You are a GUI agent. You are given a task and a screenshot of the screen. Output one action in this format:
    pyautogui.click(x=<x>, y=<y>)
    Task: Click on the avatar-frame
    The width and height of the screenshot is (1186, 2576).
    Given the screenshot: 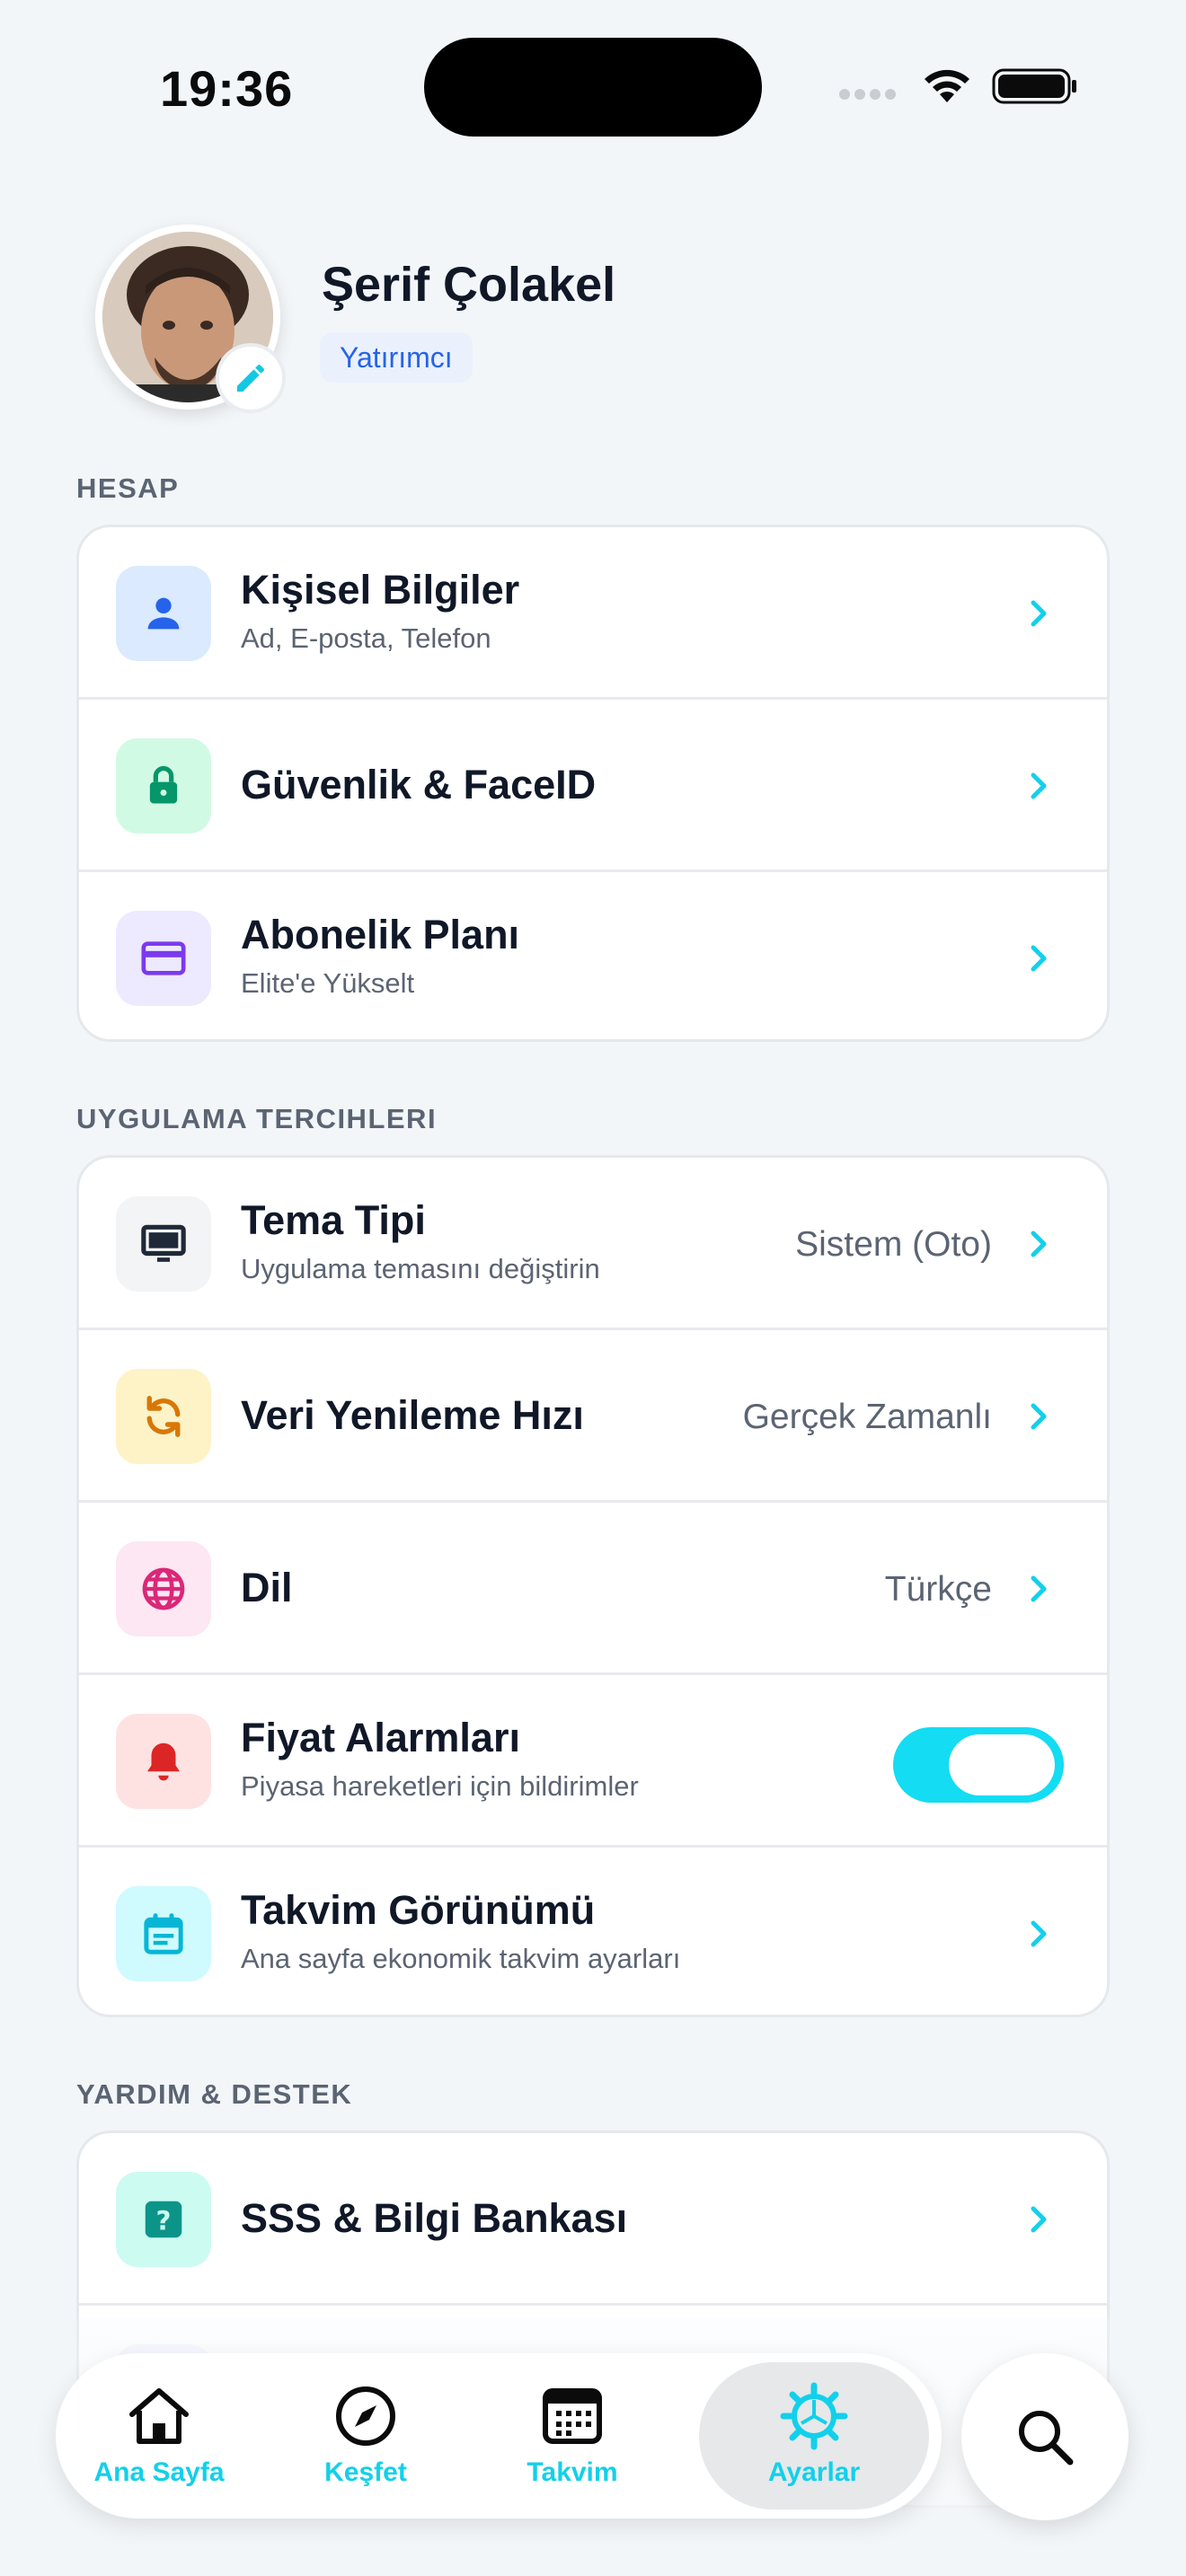 What is the action you would take?
    pyautogui.click(x=190, y=319)
    